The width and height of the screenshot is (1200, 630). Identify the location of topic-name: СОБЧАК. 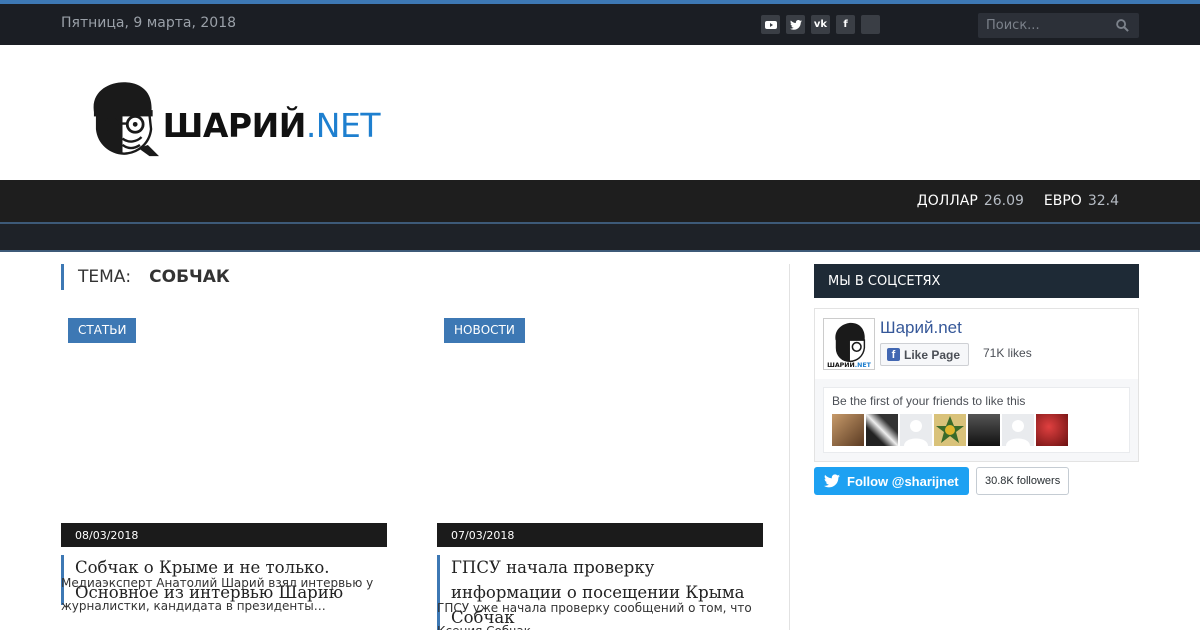
(189, 277).